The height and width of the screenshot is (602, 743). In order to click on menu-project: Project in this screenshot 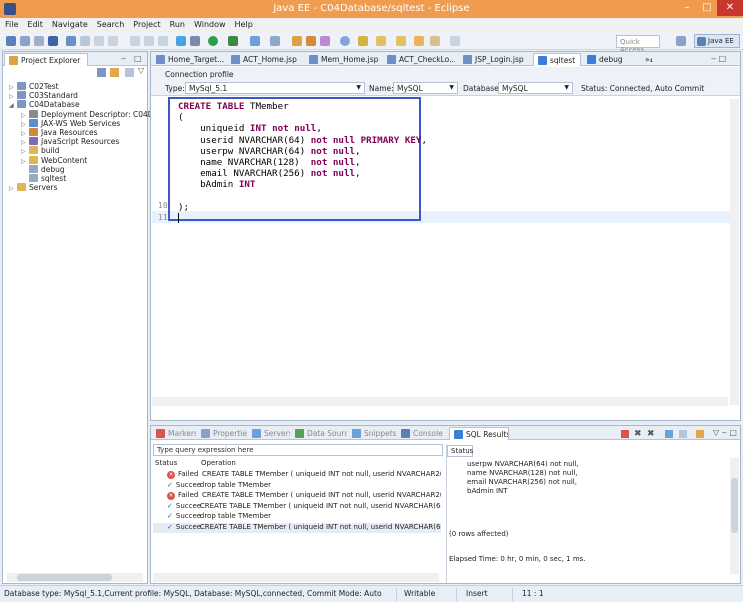, I will do `click(146, 23)`.